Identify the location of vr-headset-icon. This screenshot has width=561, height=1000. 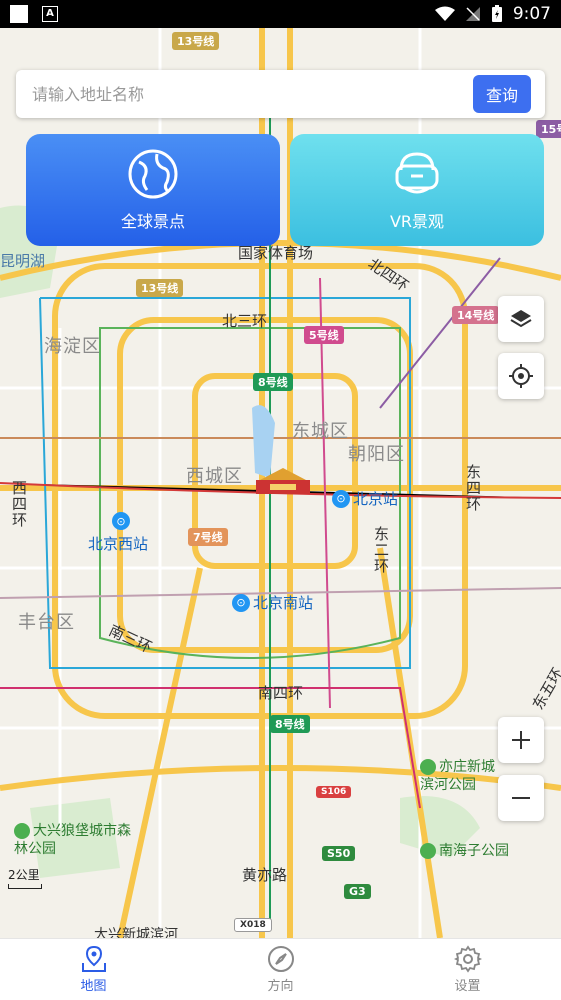
(417, 173).